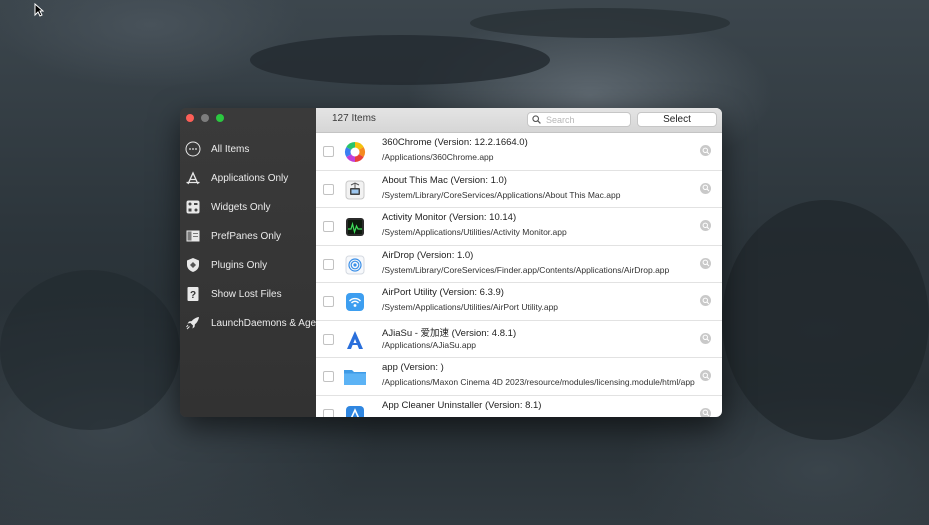 The image size is (929, 525). I want to click on sidebar-item-label: Applications Only, so click(250, 178).